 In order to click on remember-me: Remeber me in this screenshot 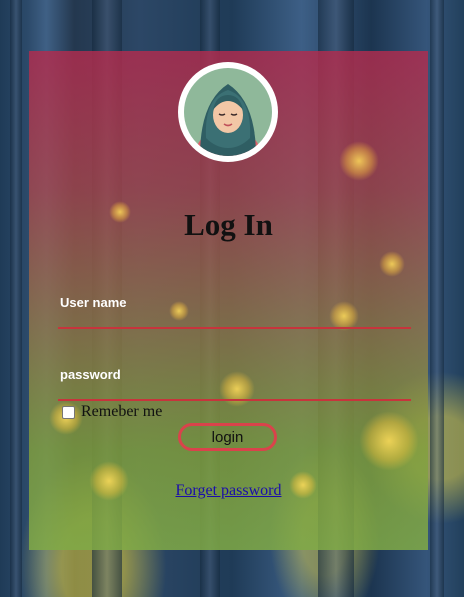, I will do `click(112, 412)`.